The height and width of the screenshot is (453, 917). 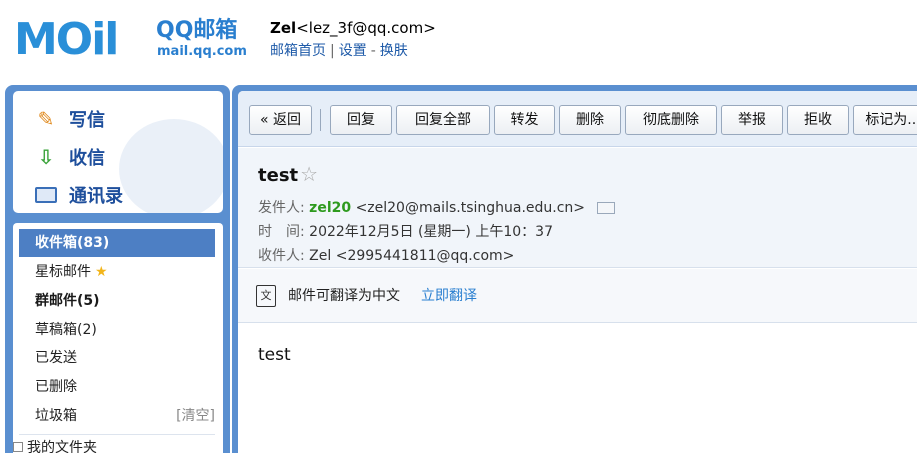 I want to click on folder-starred: 星标邮件 ★, so click(x=117, y=272).